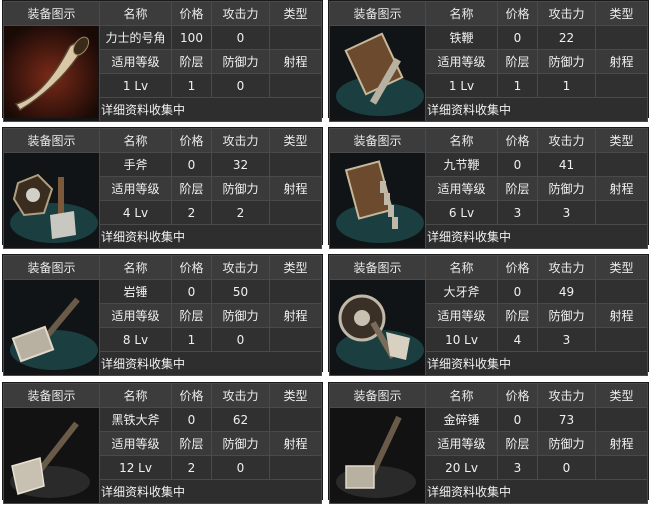 This screenshot has width=652, height=507. I want to click on item-level: 20 Lv, so click(461, 467).